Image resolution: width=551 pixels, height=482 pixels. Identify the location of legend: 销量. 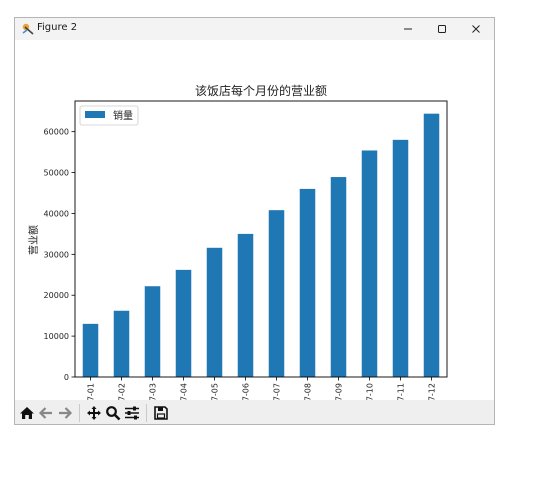
(109, 115).